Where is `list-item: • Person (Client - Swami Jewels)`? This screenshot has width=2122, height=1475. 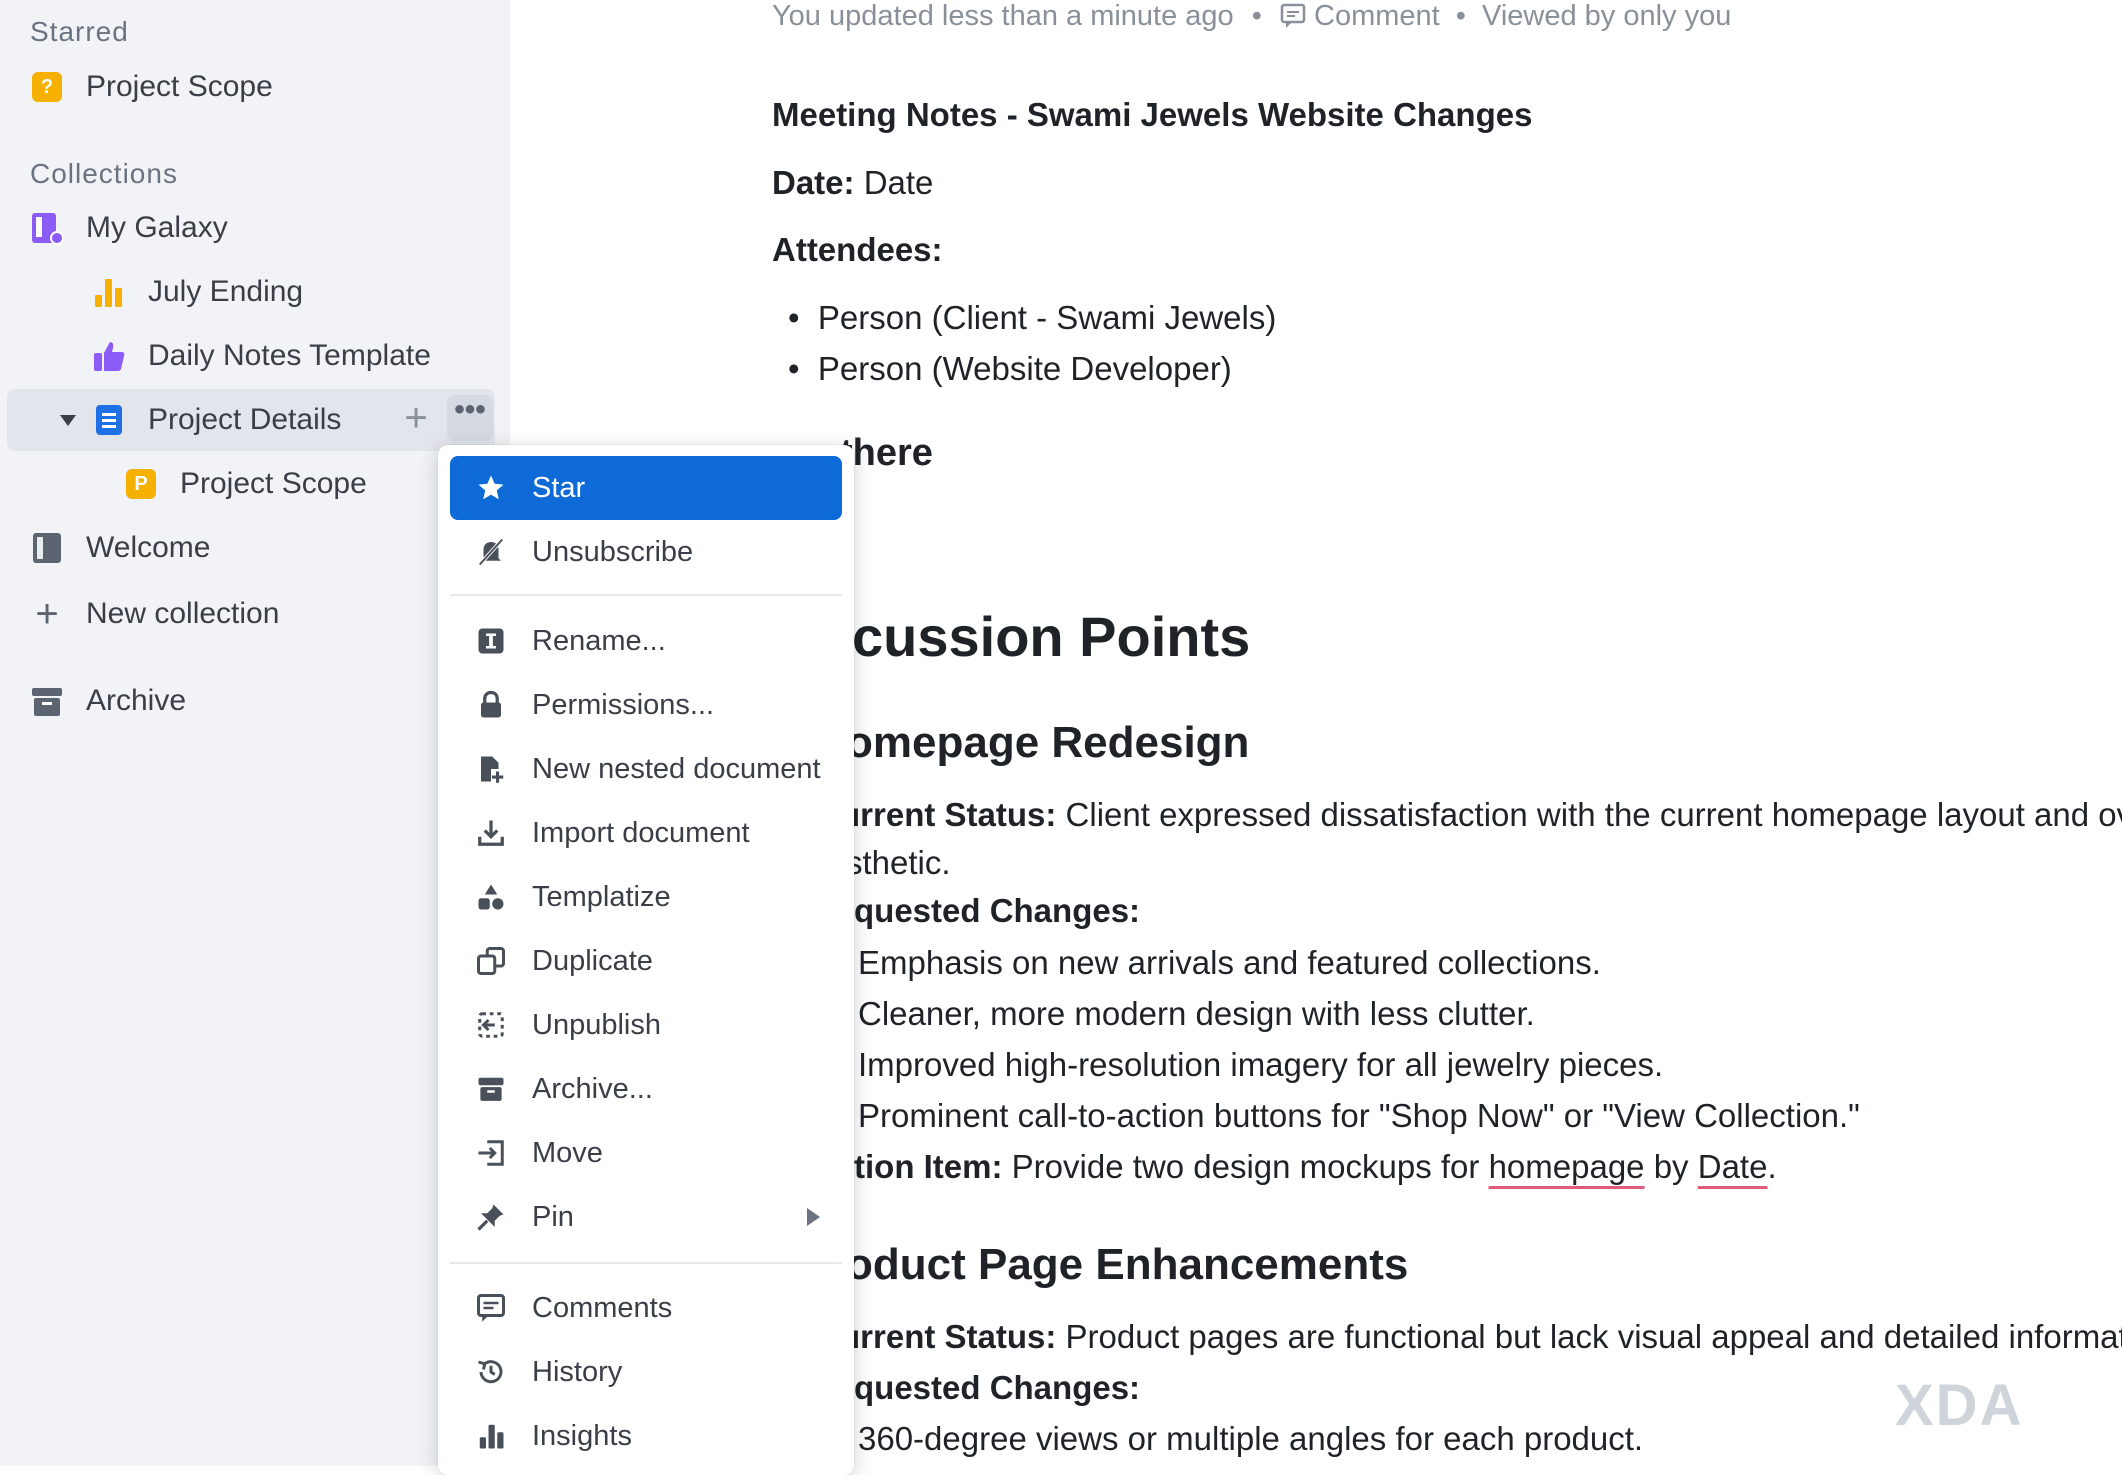
list-item: • Person (Client - Swami Jewels) is located at coordinates (1032, 317).